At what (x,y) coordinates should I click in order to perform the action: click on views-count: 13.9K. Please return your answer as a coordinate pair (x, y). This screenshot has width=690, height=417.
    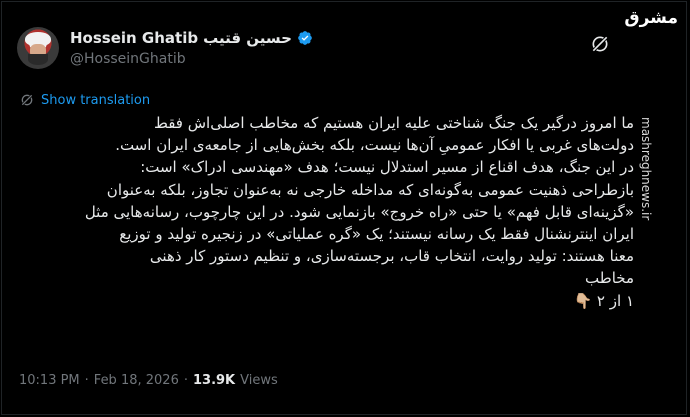
    Looking at the image, I should click on (214, 380).